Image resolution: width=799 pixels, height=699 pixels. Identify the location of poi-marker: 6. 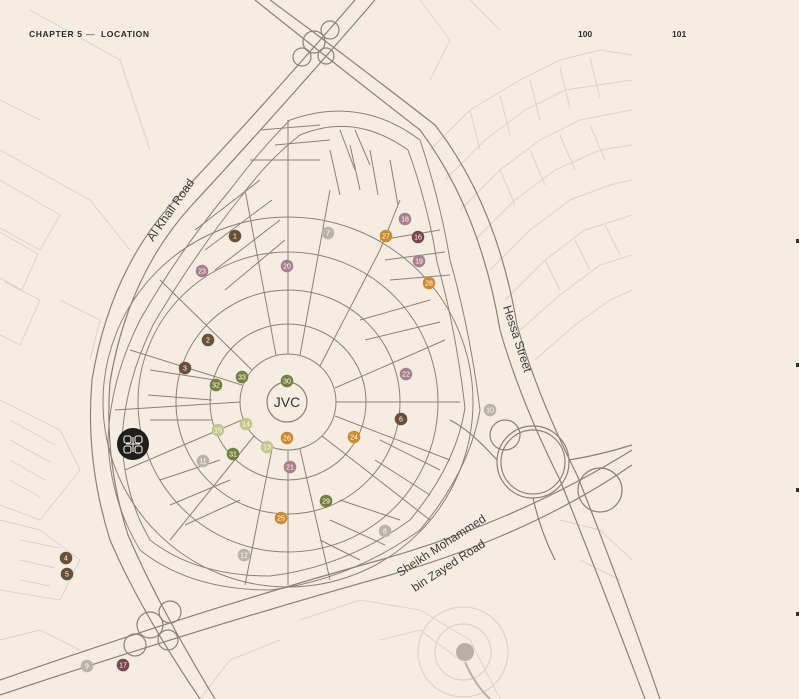
(401, 419).